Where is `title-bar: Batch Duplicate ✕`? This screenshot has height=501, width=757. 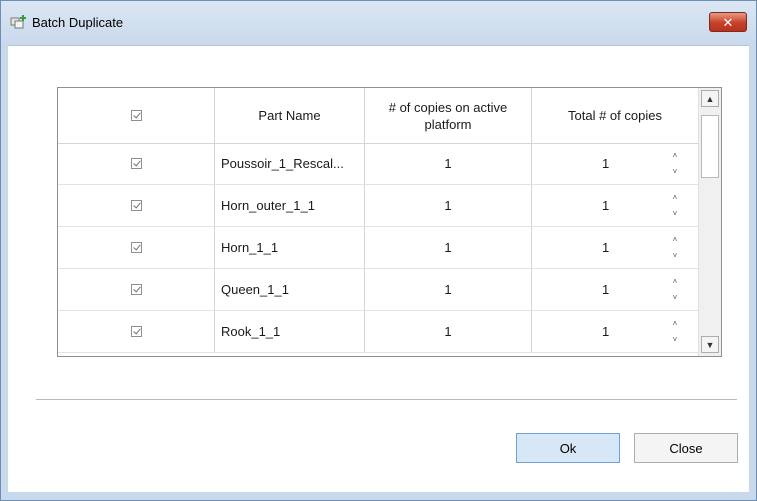 title-bar: Batch Duplicate ✕ is located at coordinates (378, 23).